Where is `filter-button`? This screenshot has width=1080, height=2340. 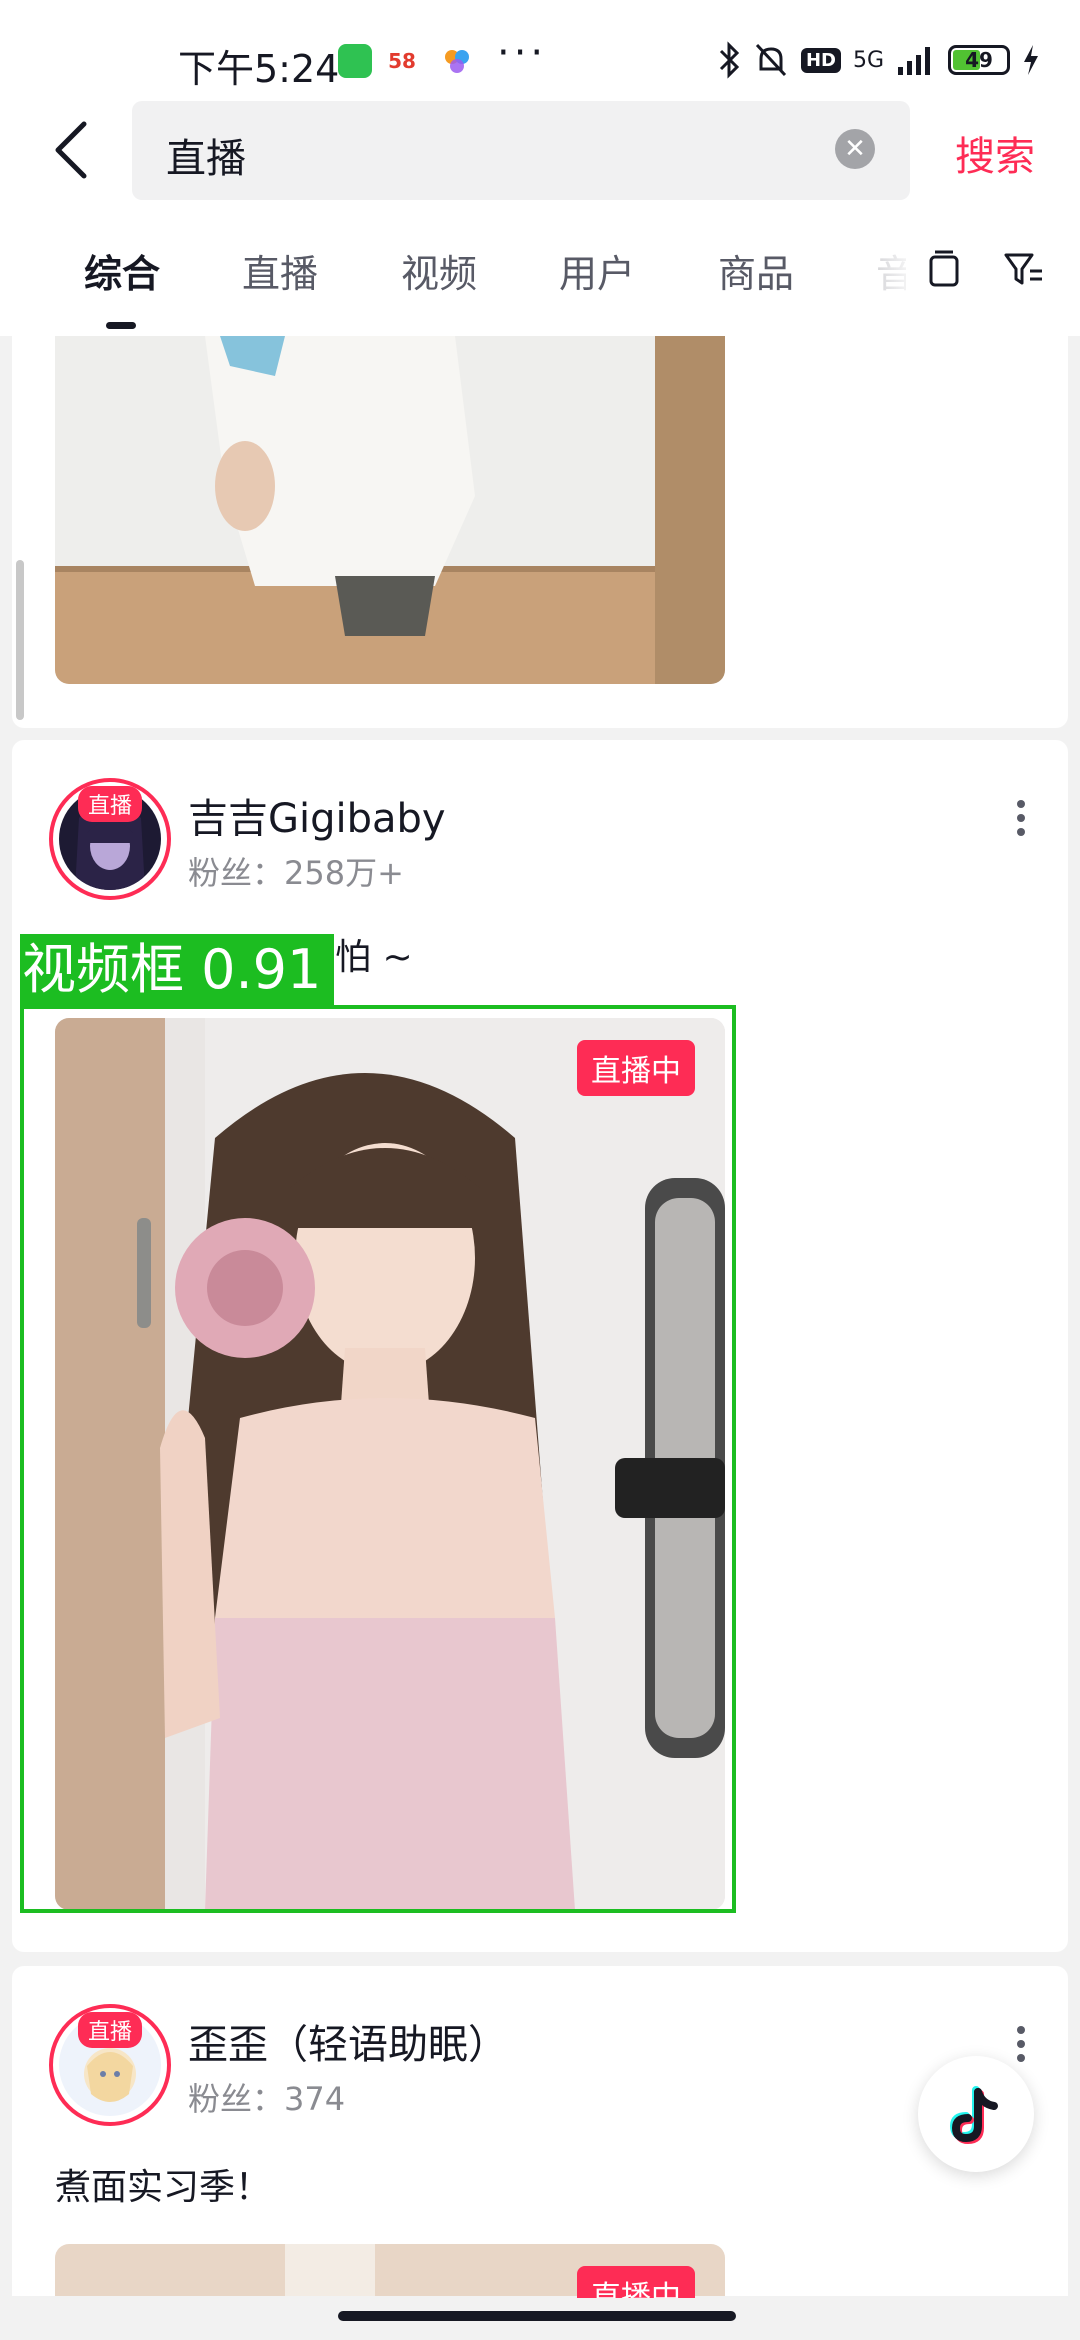 filter-button is located at coordinates (1024, 269).